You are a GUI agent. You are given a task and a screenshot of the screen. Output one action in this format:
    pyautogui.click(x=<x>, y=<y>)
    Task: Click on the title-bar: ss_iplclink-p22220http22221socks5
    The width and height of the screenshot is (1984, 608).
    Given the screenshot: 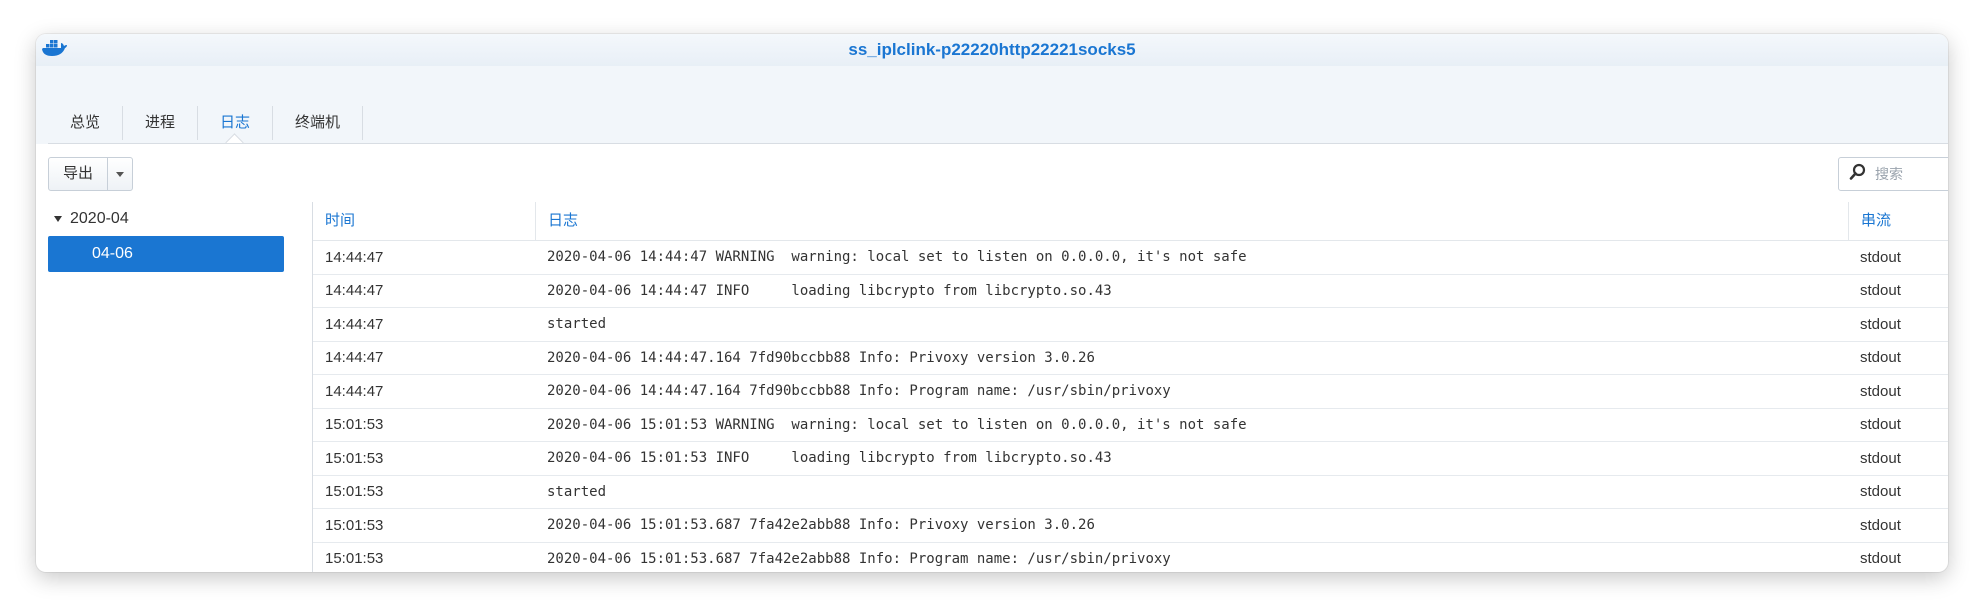 What is the action you would take?
    pyautogui.click(x=992, y=50)
    